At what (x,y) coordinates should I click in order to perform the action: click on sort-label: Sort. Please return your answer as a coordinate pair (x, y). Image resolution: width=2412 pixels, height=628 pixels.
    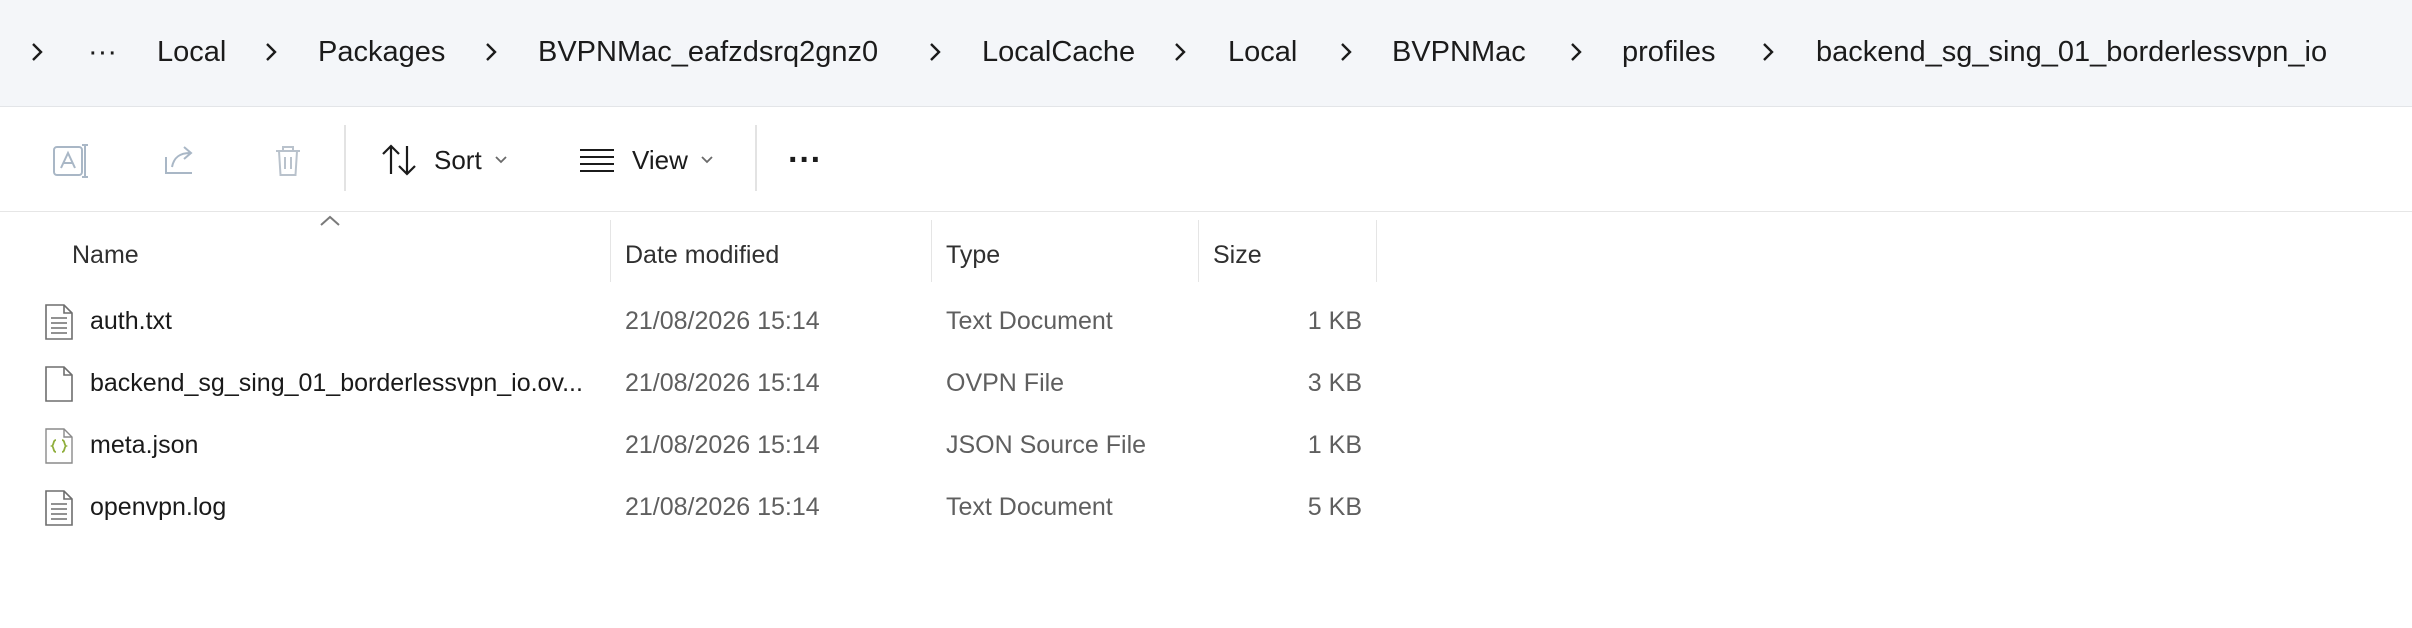
    Looking at the image, I should click on (458, 159).